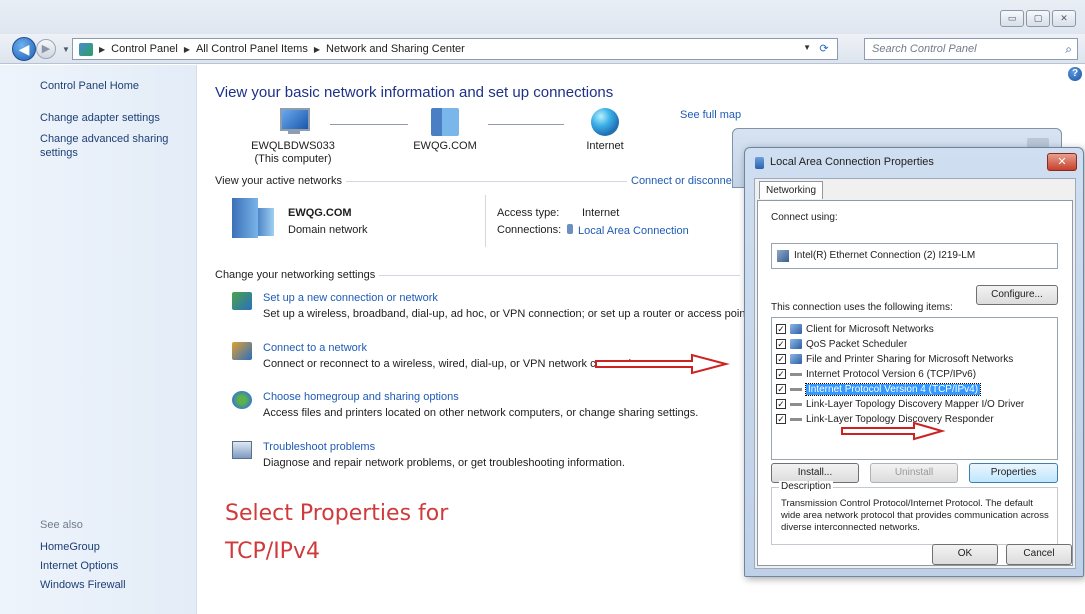  What do you see at coordinates (1062, 162) in the screenshot?
I see `dialog-close-button: ✕` at bounding box center [1062, 162].